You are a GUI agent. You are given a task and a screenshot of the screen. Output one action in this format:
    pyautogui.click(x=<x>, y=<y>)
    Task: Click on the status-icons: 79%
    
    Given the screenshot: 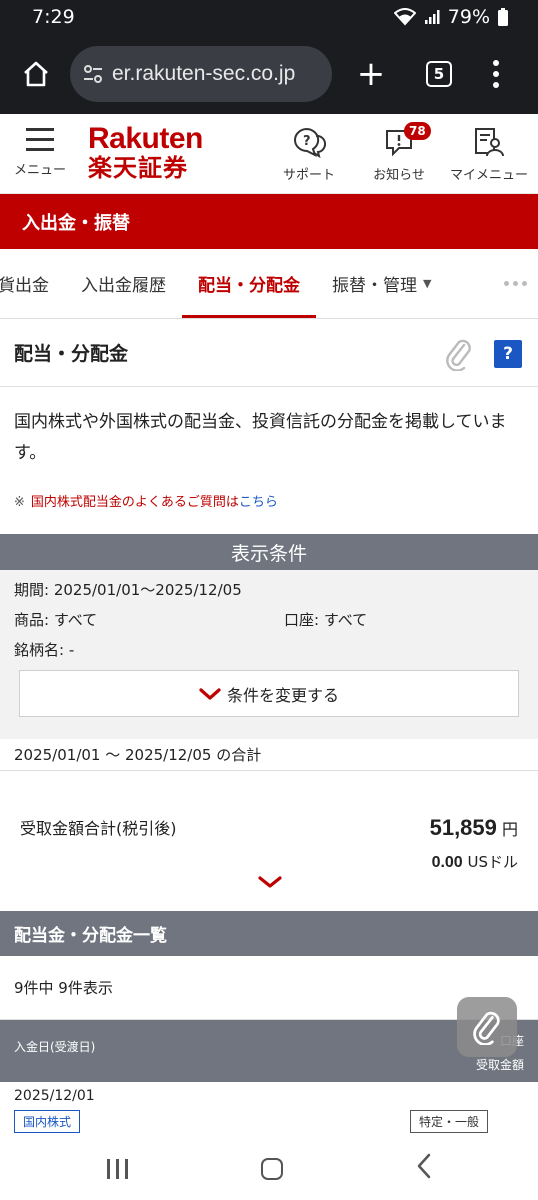 What is the action you would take?
    pyautogui.click(x=450, y=17)
    